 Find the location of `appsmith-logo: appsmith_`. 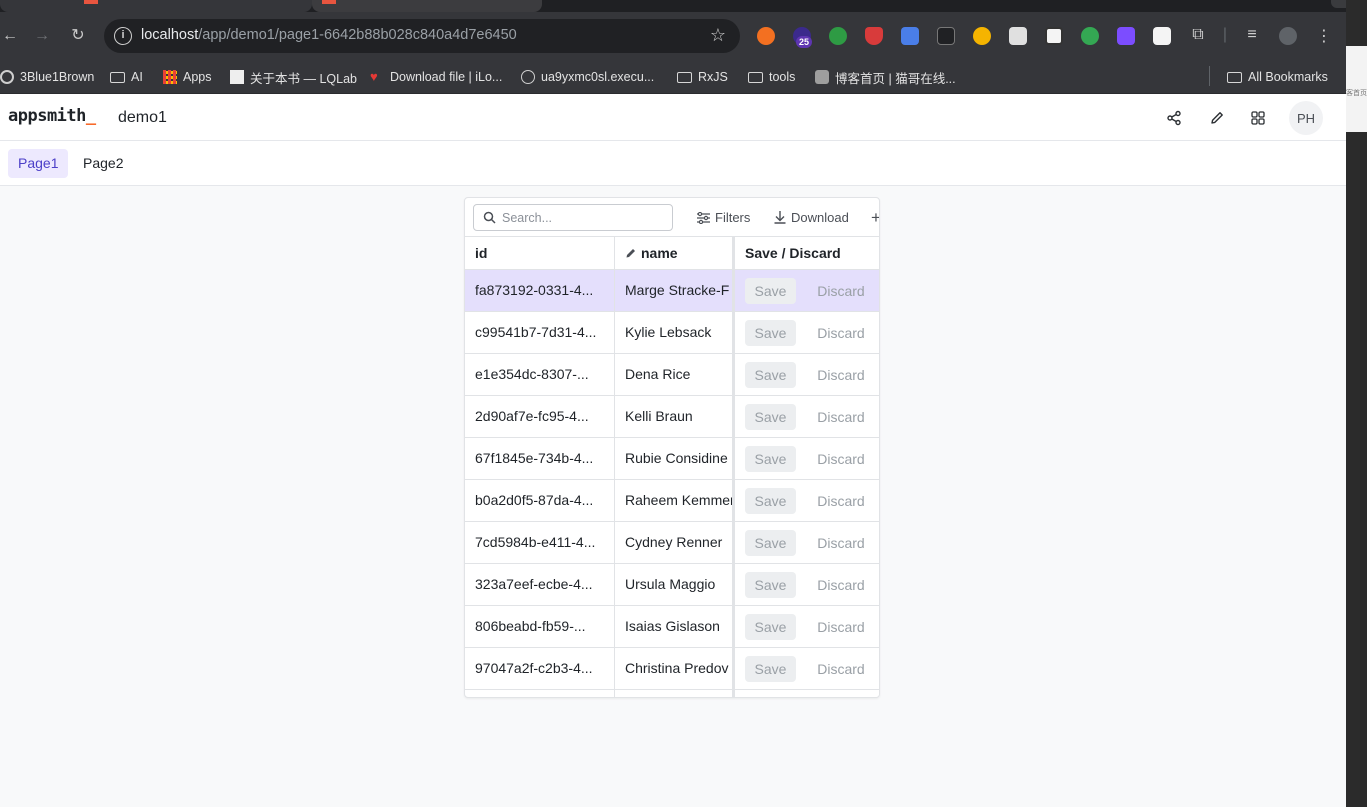

appsmith-logo: appsmith_ is located at coordinates (52, 116).